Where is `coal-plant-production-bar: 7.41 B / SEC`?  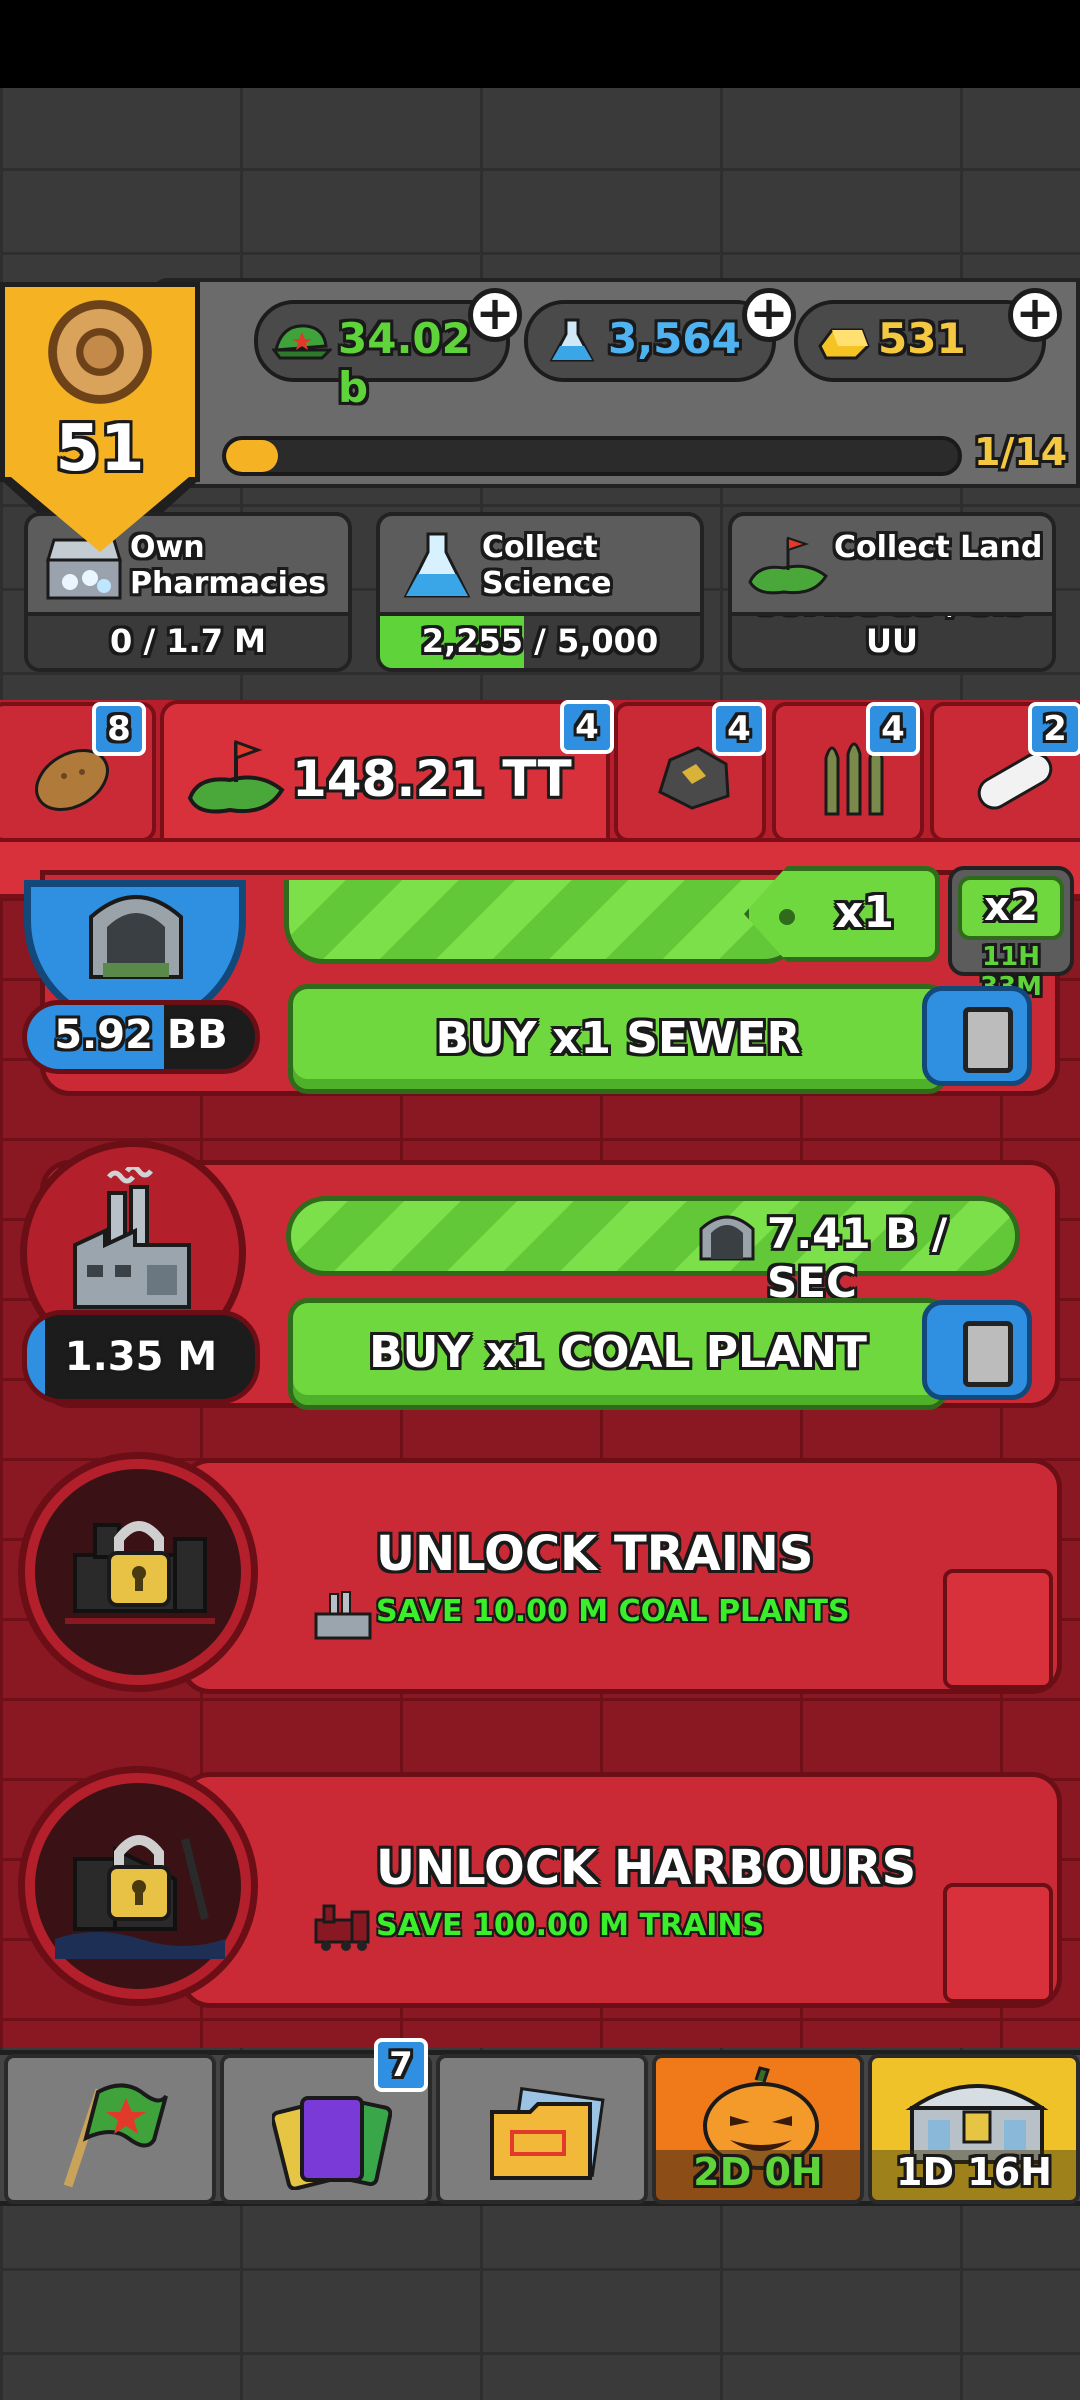
coal-plant-production-bar: 7.41 B / SEC is located at coordinates (653, 1251).